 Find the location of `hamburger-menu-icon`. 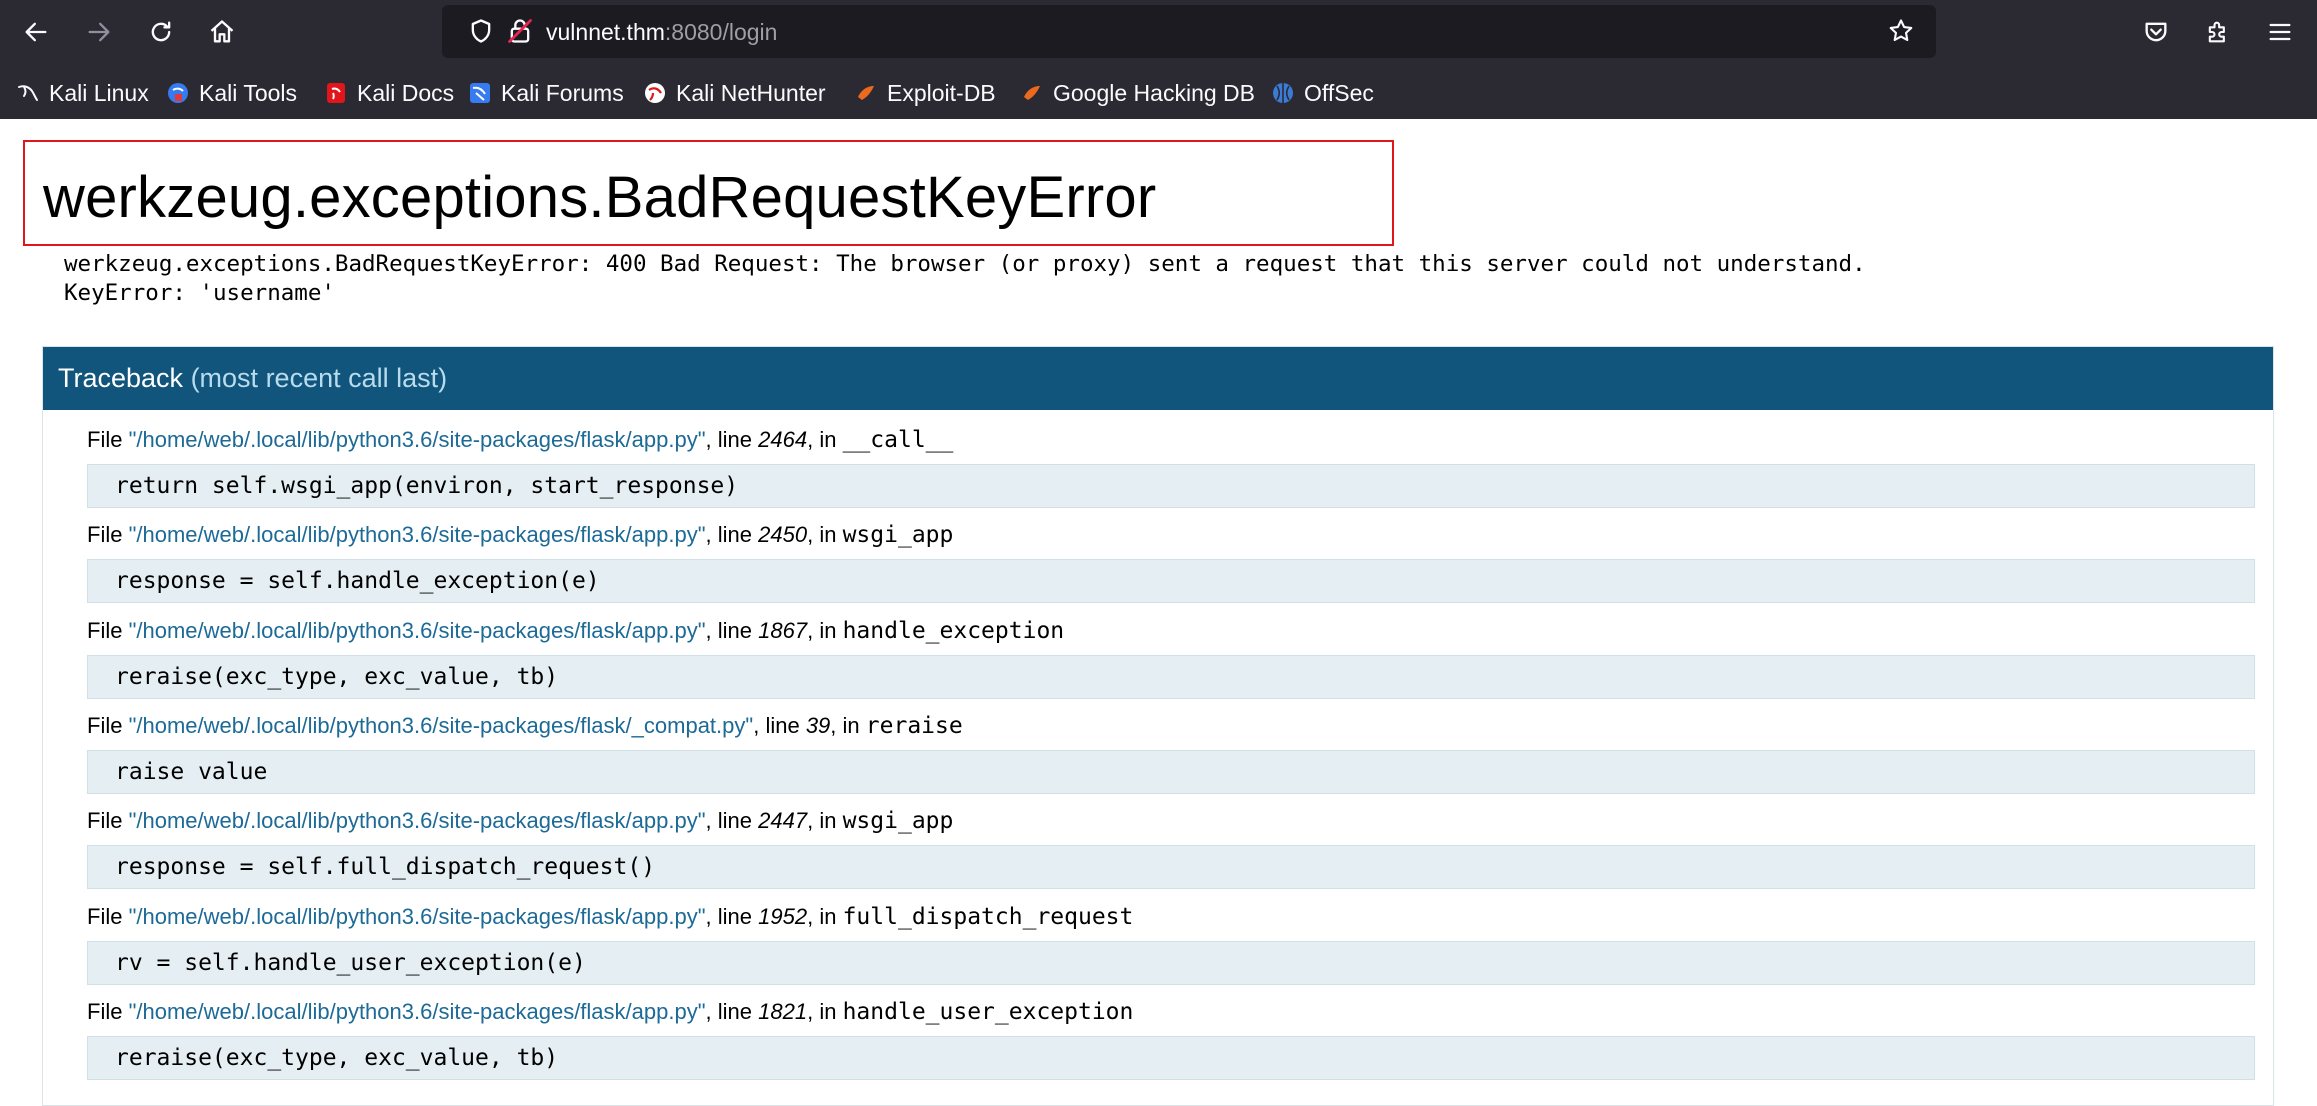

hamburger-menu-icon is located at coordinates (2280, 32).